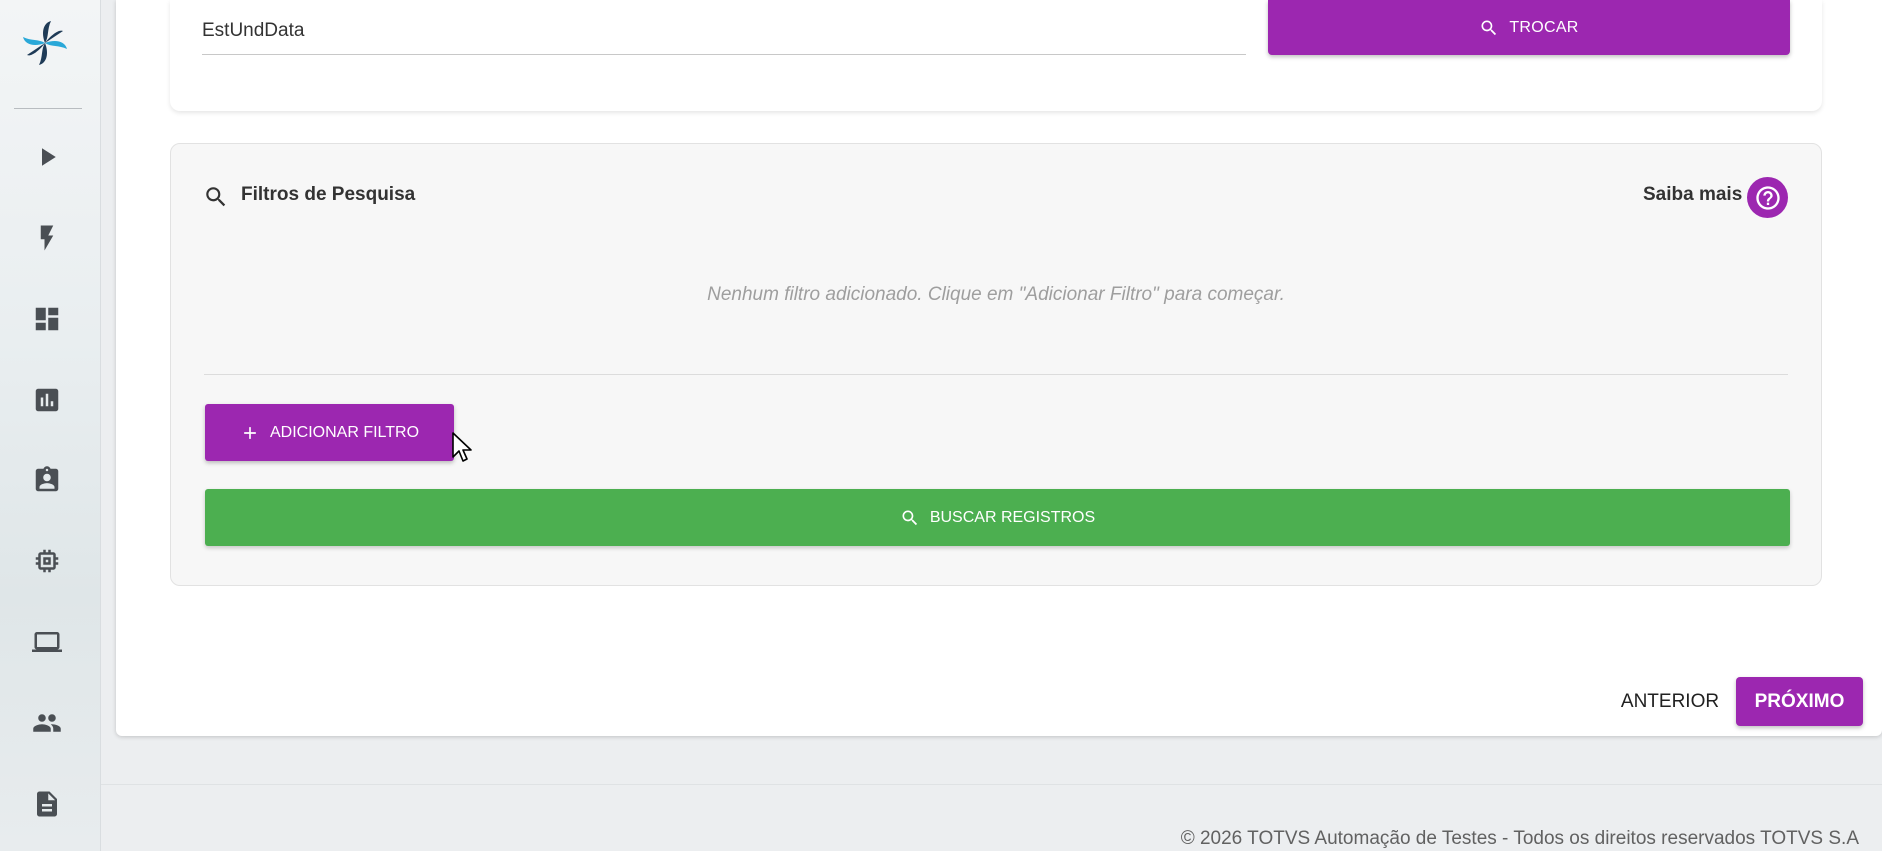  I want to click on clipboard-user-icon, so click(47, 480).